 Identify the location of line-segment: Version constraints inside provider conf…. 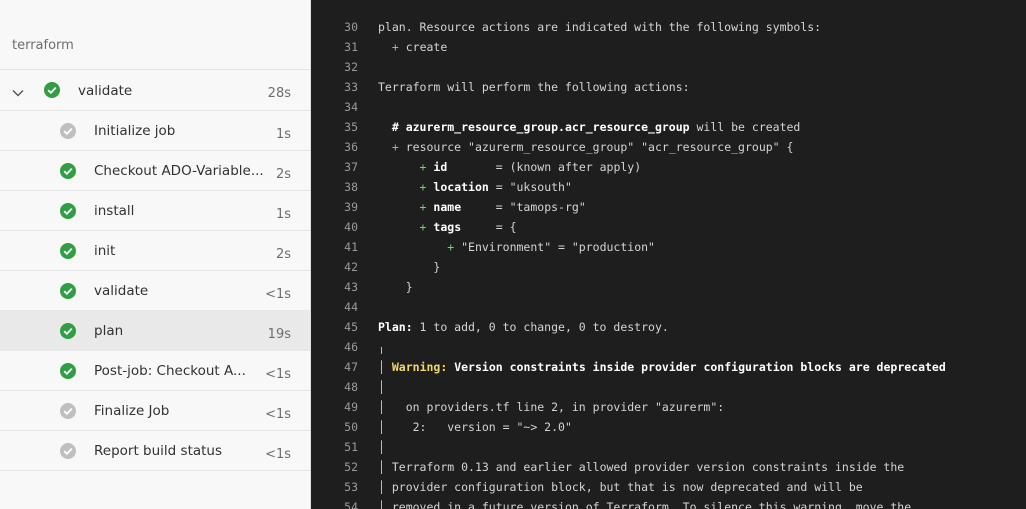
(700, 367).